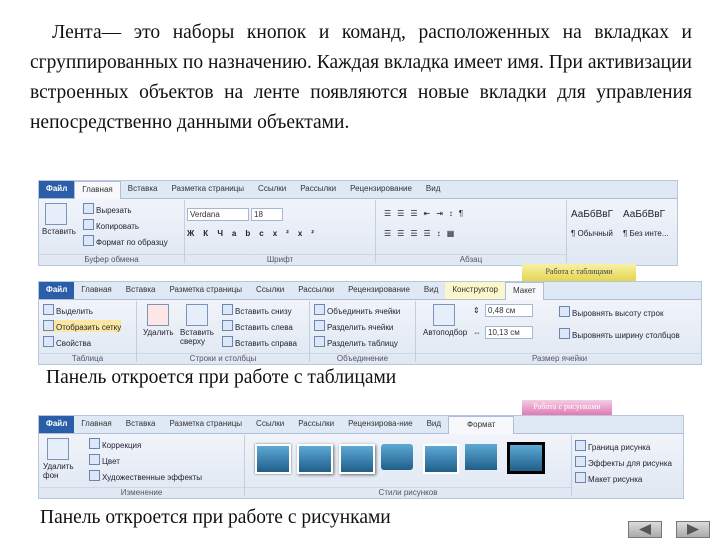  I want to click on cell-width-field: 10,13 см, so click(509, 332).